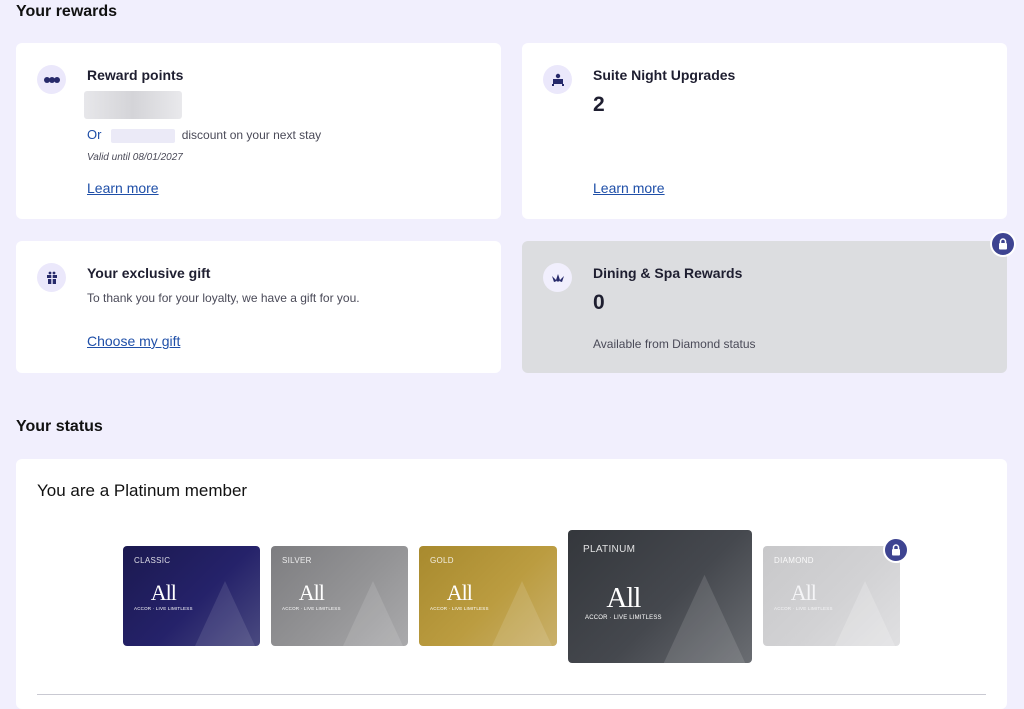 The width and height of the screenshot is (1024, 709). Describe the element at coordinates (764, 131) in the screenshot. I see `suite-night-card: Suite Night Upgrades 2 Learn more` at that location.